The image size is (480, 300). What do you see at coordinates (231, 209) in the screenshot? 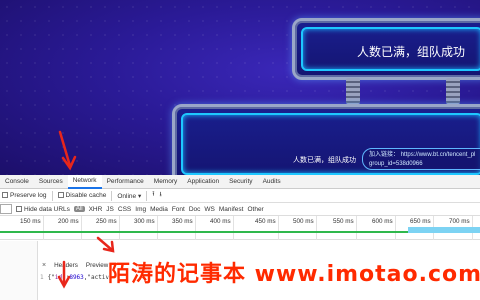
I see `filter-manifest: Manifest` at bounding box center [231, 209].